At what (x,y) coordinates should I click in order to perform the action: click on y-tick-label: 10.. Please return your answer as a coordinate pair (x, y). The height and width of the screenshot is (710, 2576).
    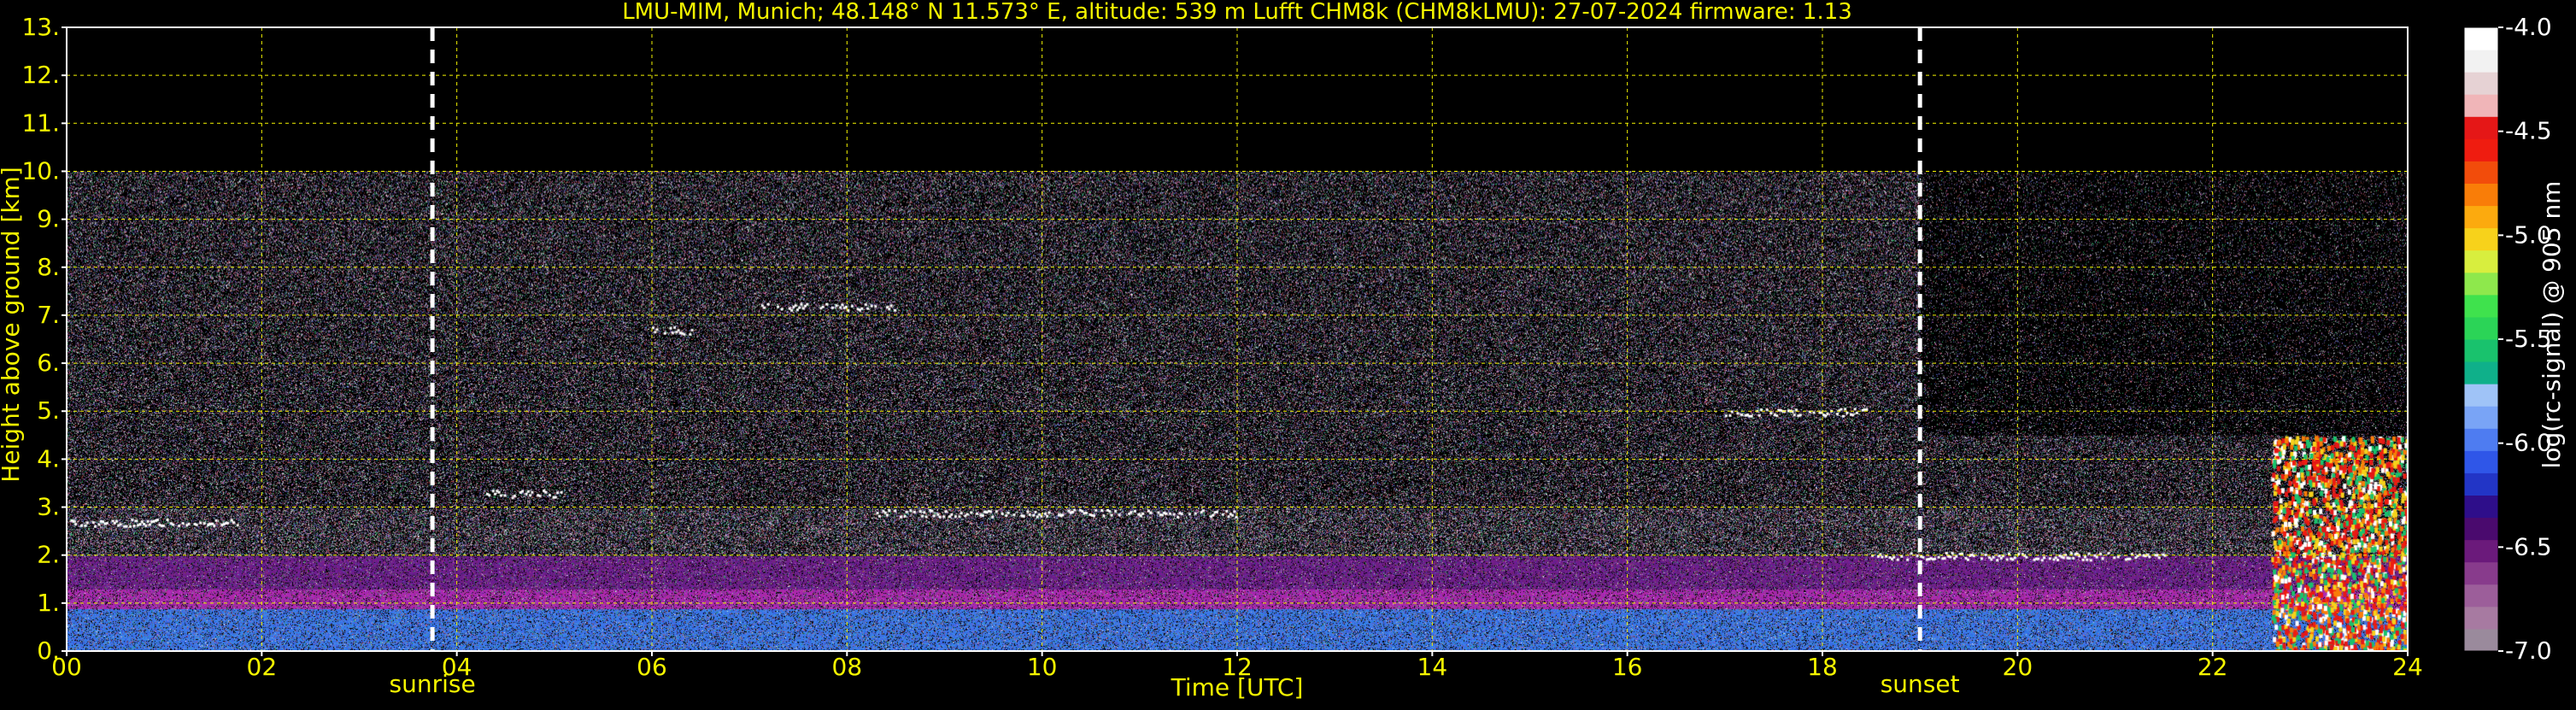
    Looking at the image, I should click on (40, 170).